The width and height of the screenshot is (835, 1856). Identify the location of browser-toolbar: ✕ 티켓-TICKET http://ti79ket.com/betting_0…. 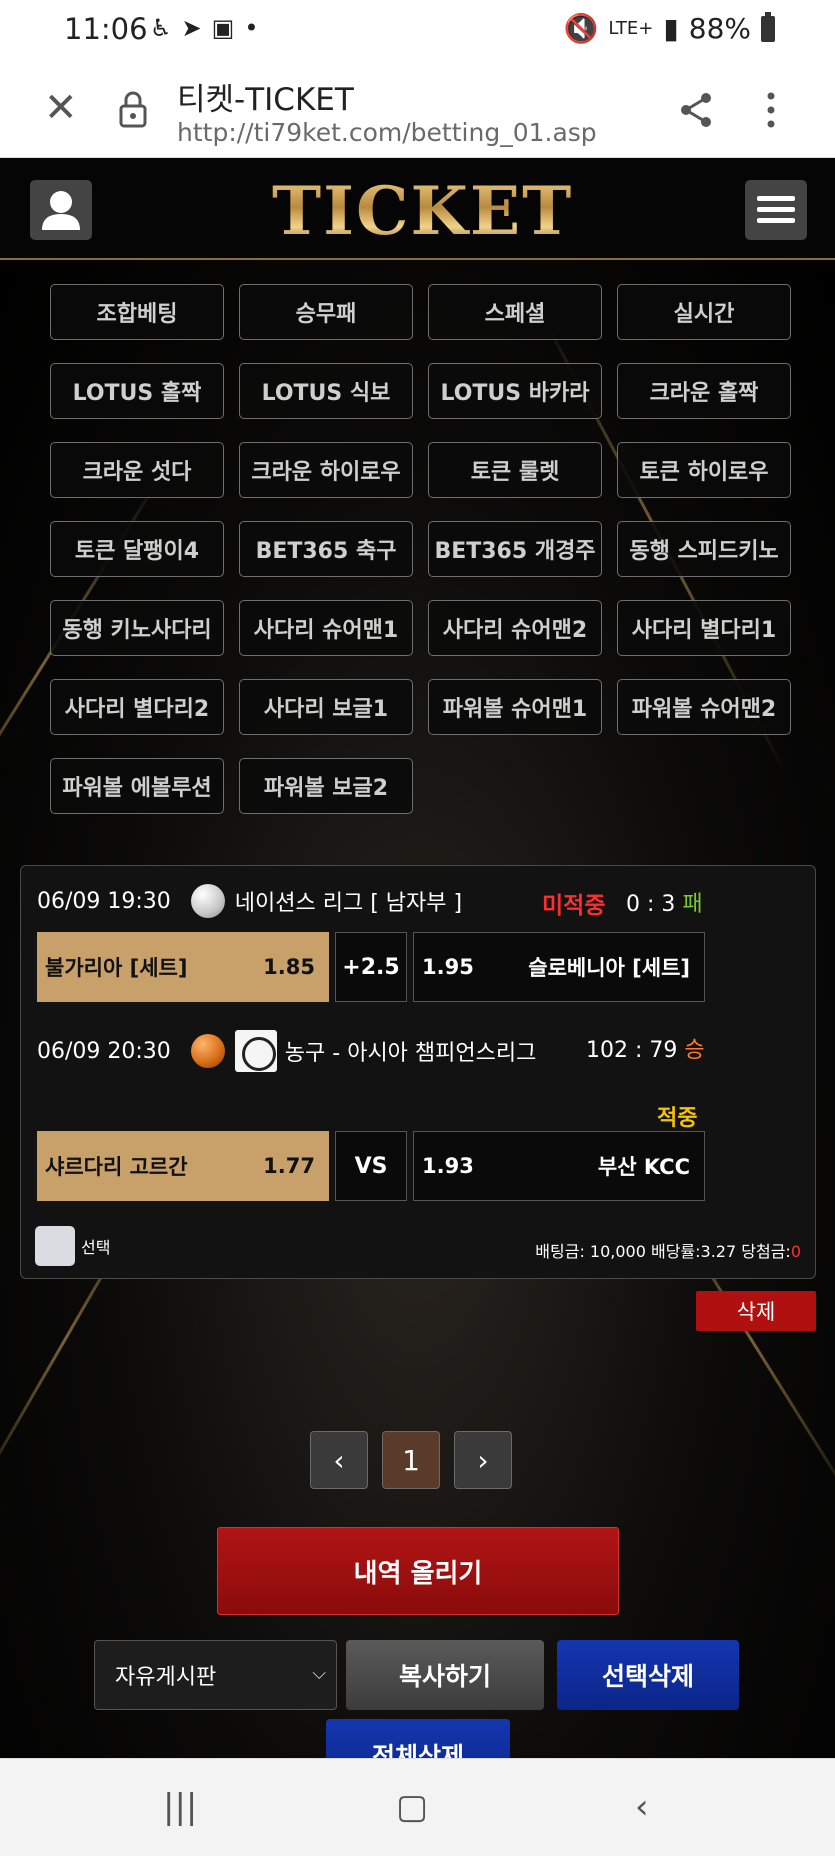
(417, 109).